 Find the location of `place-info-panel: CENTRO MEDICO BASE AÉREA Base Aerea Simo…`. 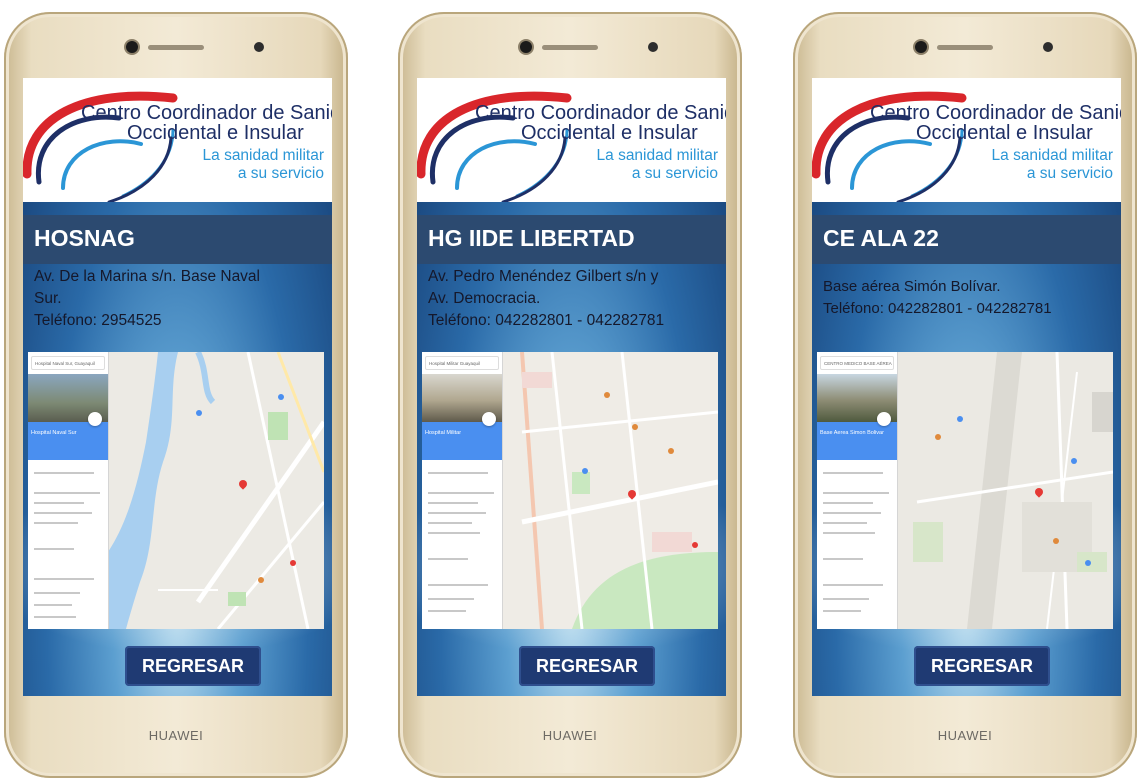

place-info-panel: CENTRO MEDICO BASE AÉREA Base Aerea Simo… is located at coordinates (857, 490).